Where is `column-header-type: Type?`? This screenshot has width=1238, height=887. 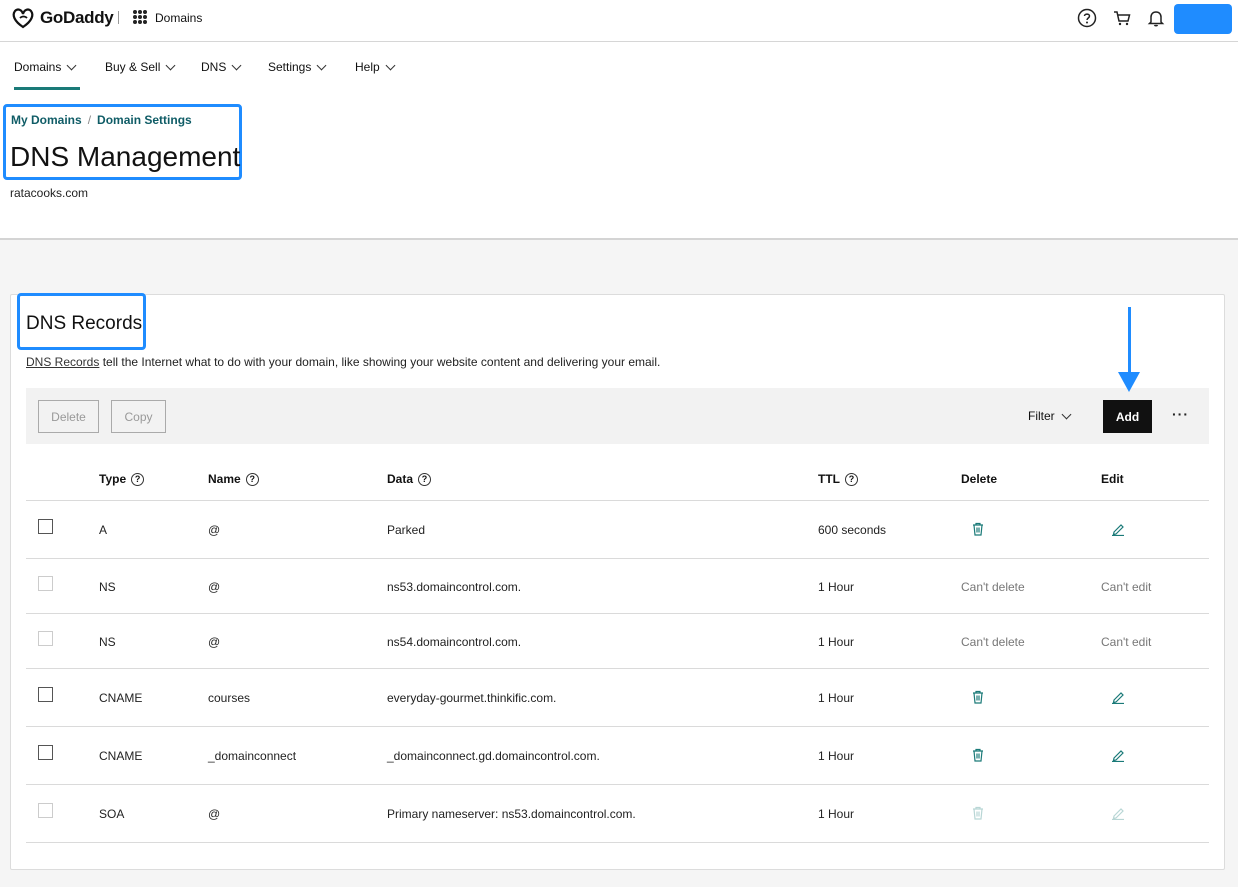 column-header-type: Type? is located at coordinates (122, 479).